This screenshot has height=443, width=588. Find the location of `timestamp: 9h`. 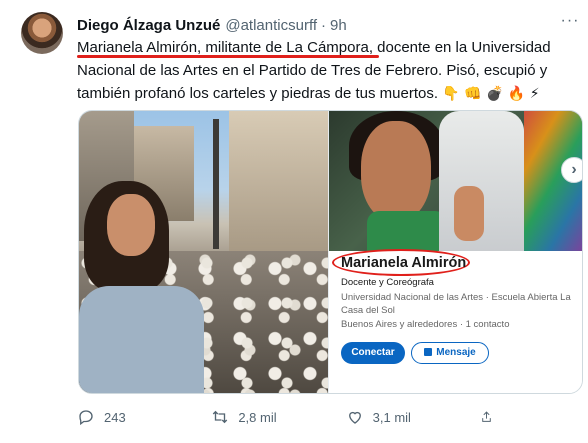

timestamp: 9h is located at coordinates (338, 25).